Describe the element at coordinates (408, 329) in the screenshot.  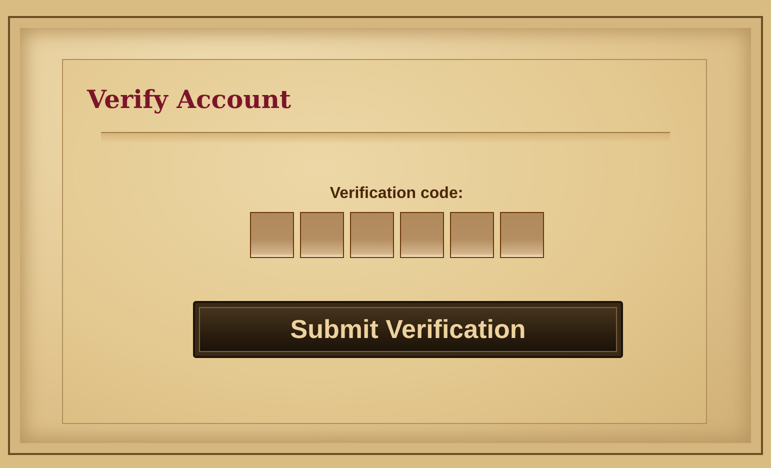
I see `submit-button: Submit Verification` at that location.